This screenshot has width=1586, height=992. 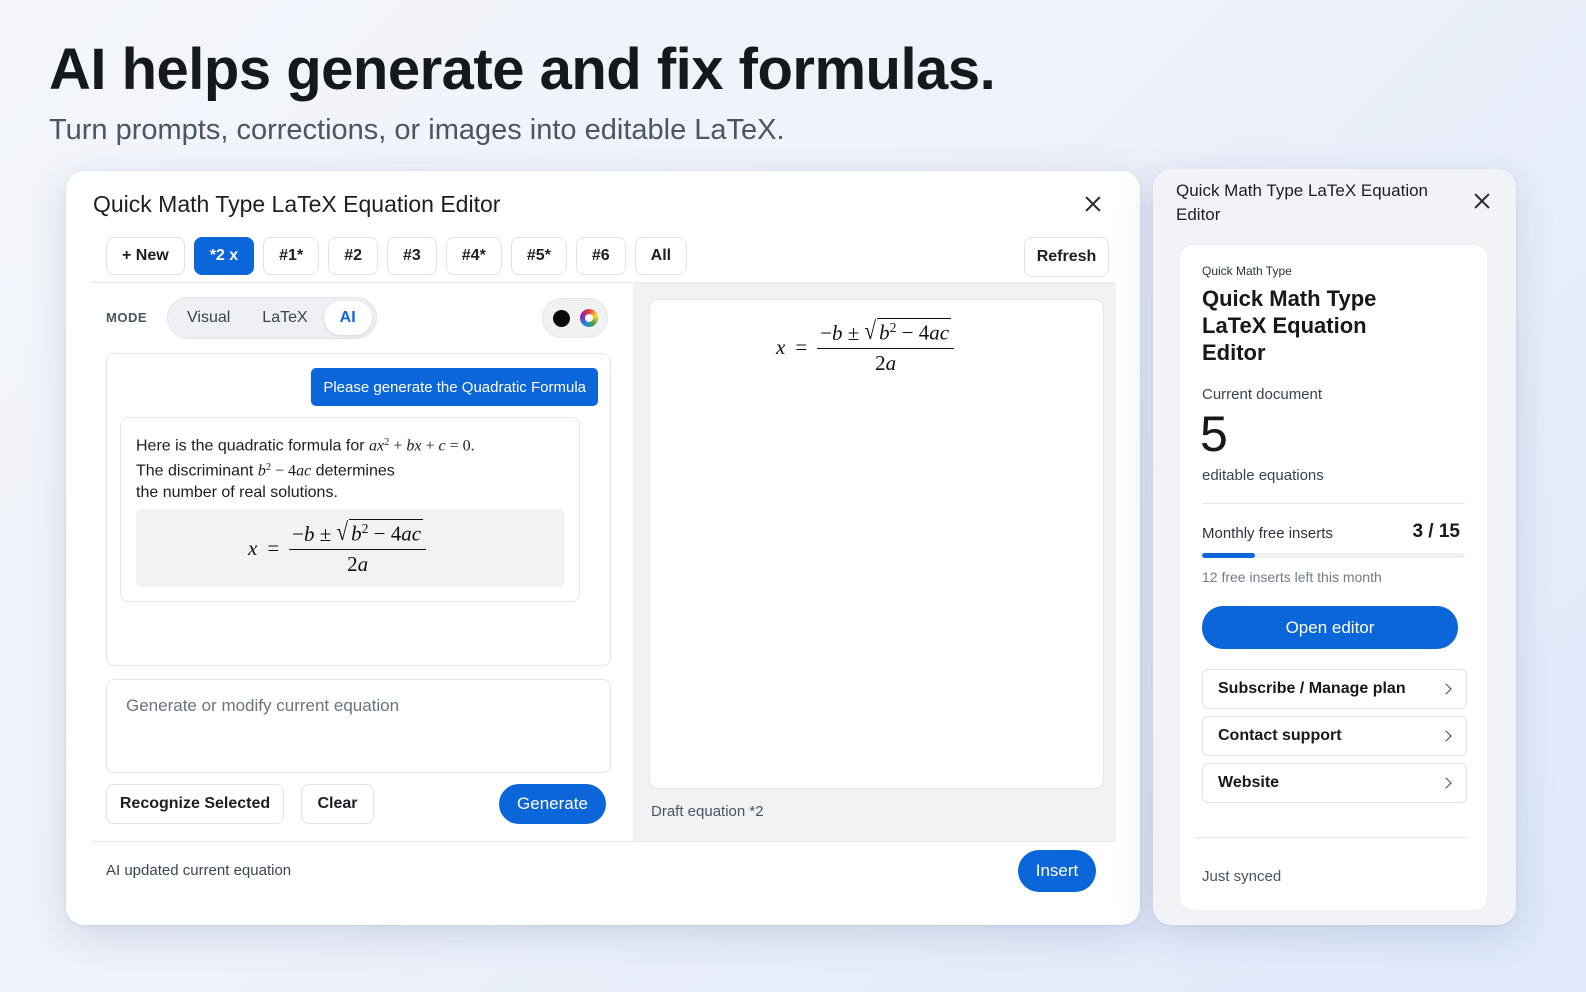 I want to click on prompt-input, so click(x=358, y=726).